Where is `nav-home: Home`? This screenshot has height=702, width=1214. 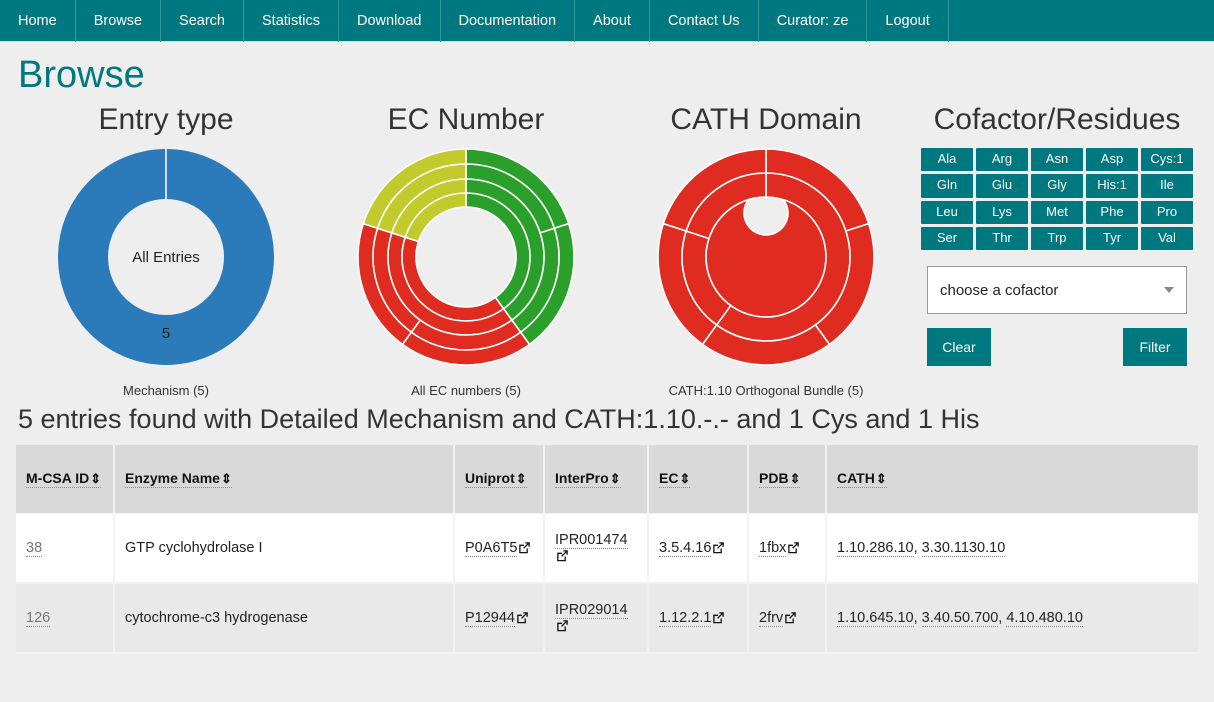 nav-home: Home is located at coordinates (38, 21).